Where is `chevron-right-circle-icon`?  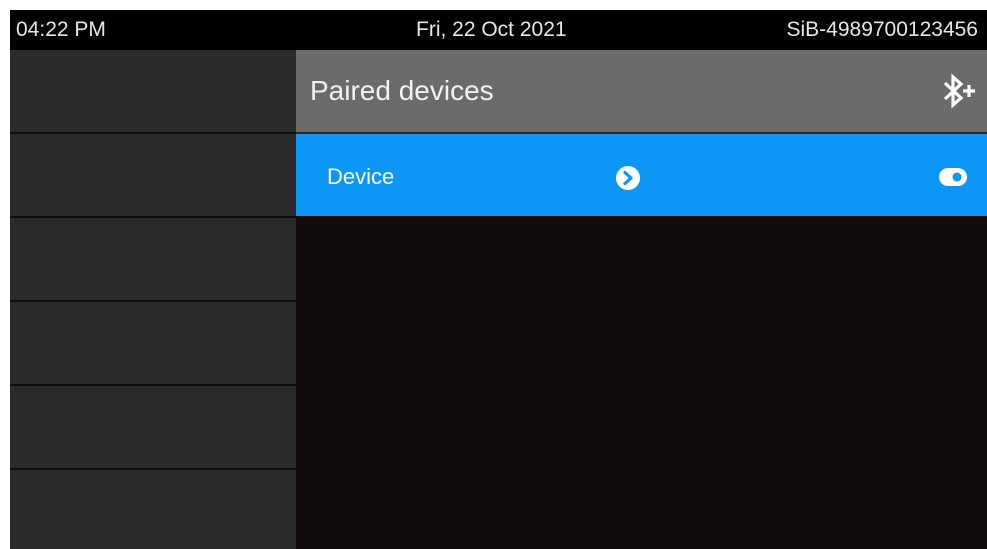 chevron-right-circle-icon is located at coordinates (628, 178).